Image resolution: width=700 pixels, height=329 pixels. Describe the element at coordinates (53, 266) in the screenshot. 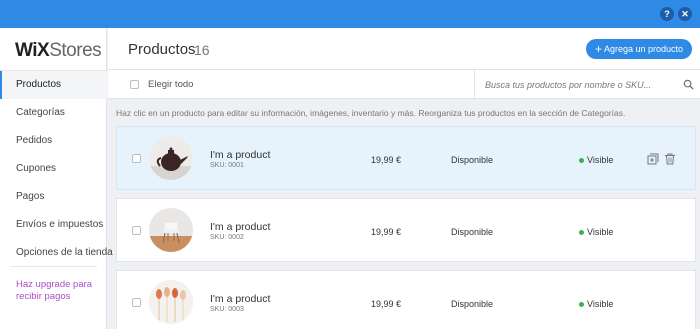

I see `sidebar-separator` at that location.